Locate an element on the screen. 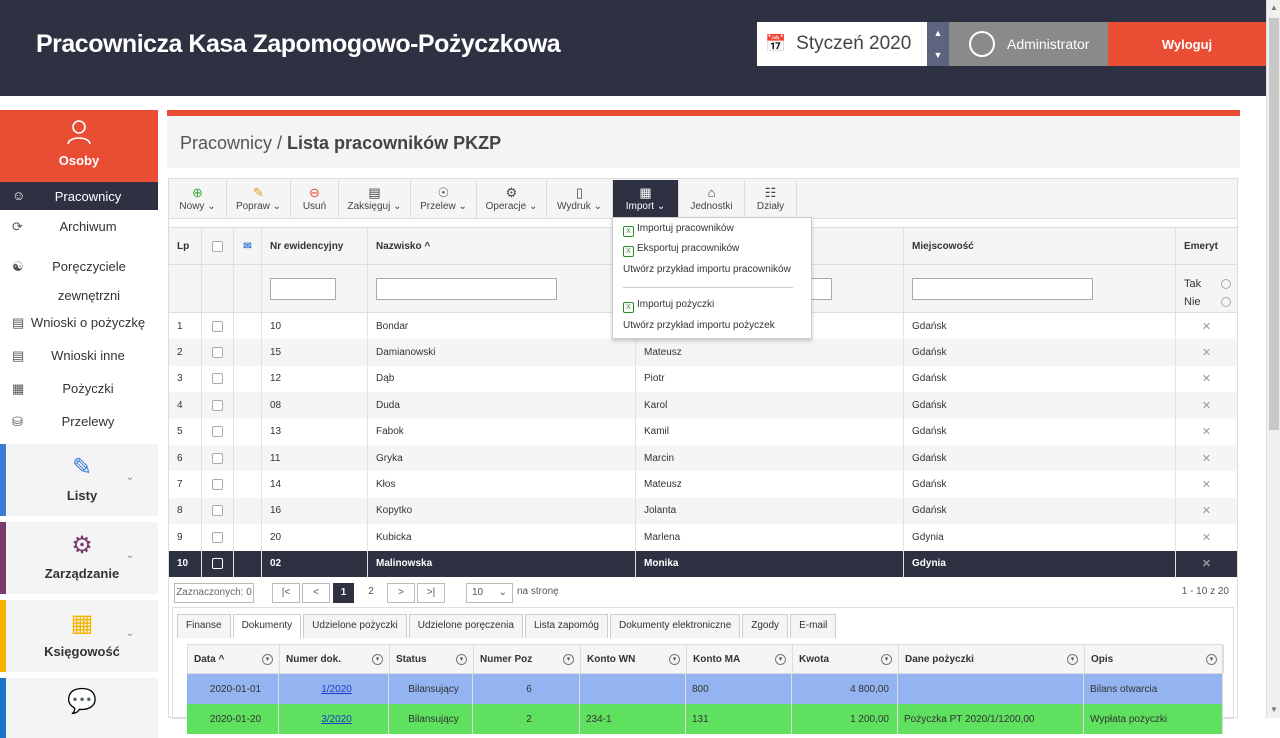 The width and height of the screenshot is (1280, 738). doc-column-6: Kwota ▾ is located at coordinates (846, 659).